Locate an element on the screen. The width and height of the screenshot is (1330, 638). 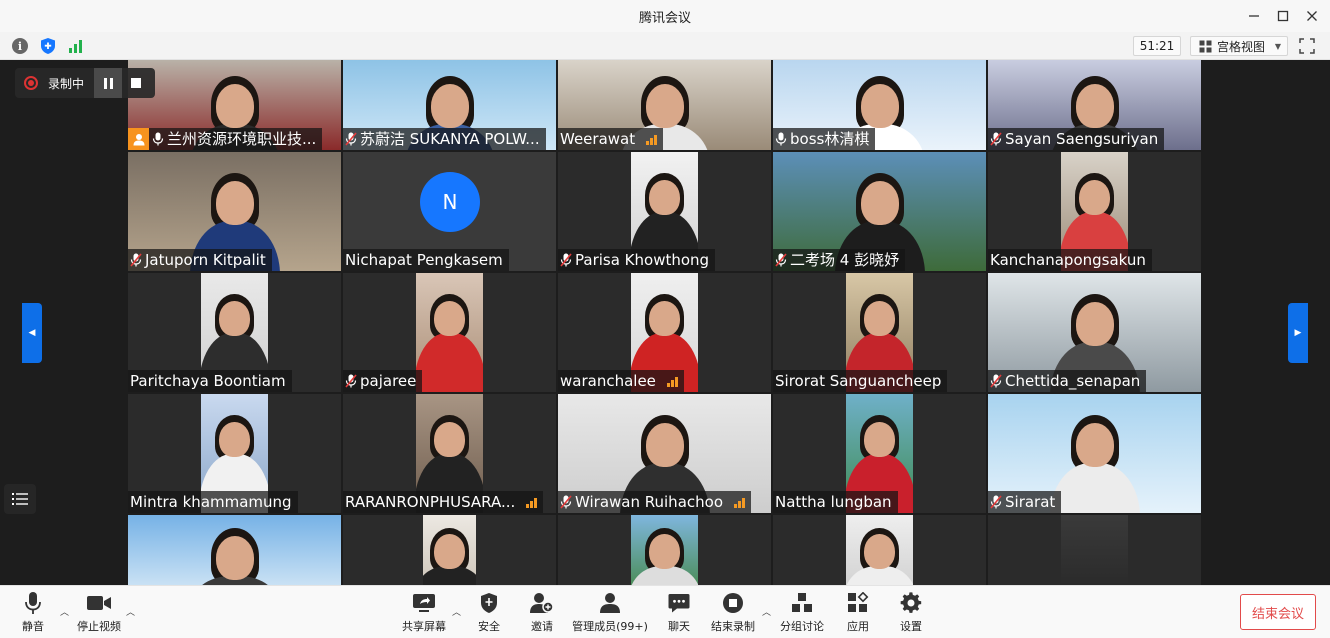
participant-name-bar: Nattha lungban is located at coordinates (835, 502).